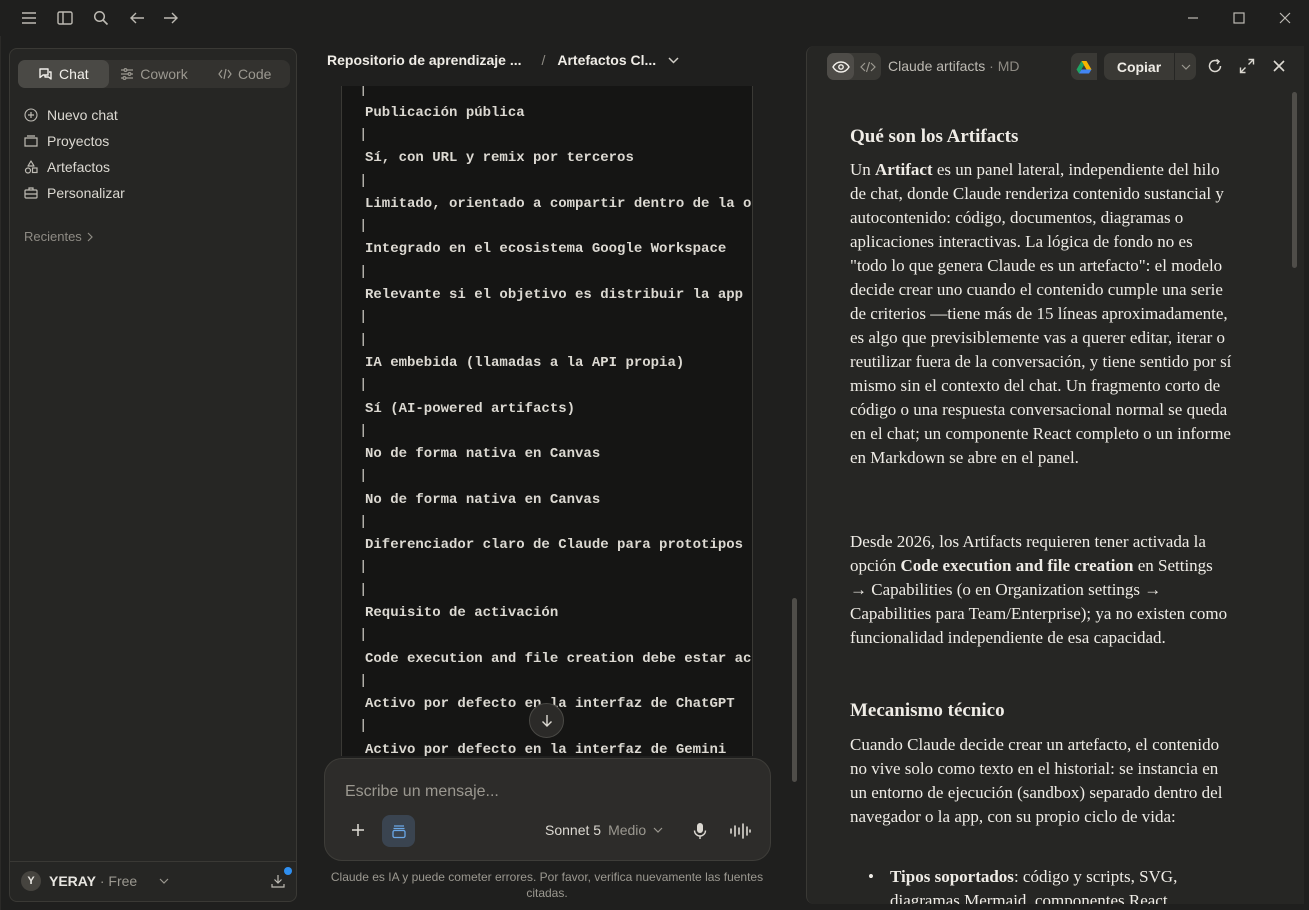 The width and height of the screenshot is (1309, 910). I want to click on artifact-extension: MD, so click(1008, 66).